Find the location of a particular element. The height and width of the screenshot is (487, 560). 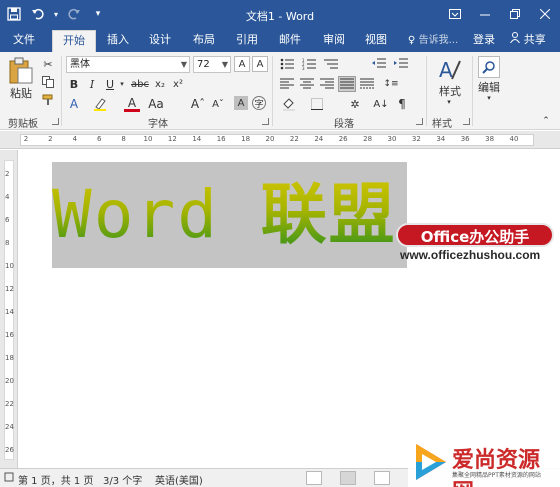

editing-icon is located at coordinates (489, 67).